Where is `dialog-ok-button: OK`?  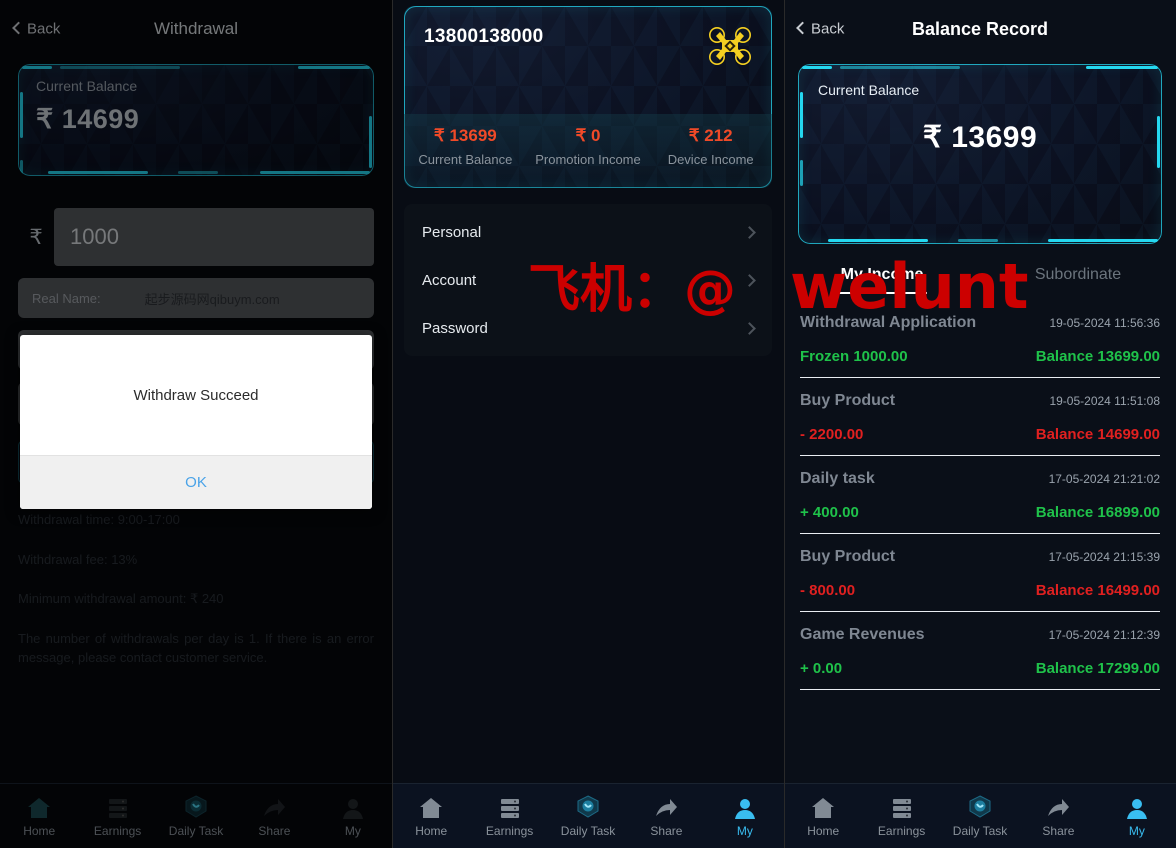
dialog-ok-button: OK is located at coordinates (196, 482).